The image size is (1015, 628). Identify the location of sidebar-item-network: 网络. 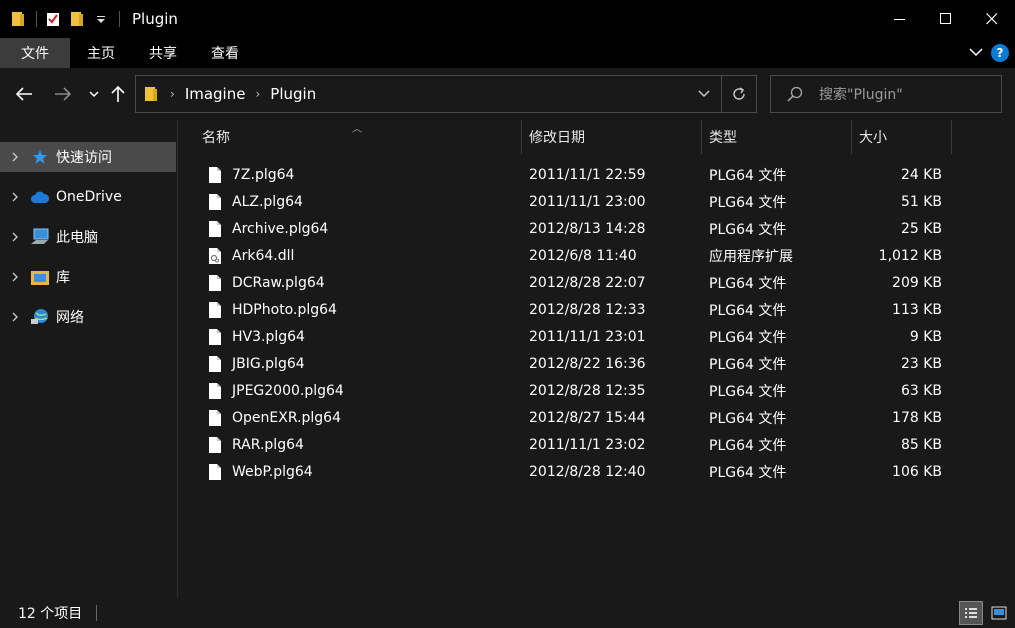
(88, 317).